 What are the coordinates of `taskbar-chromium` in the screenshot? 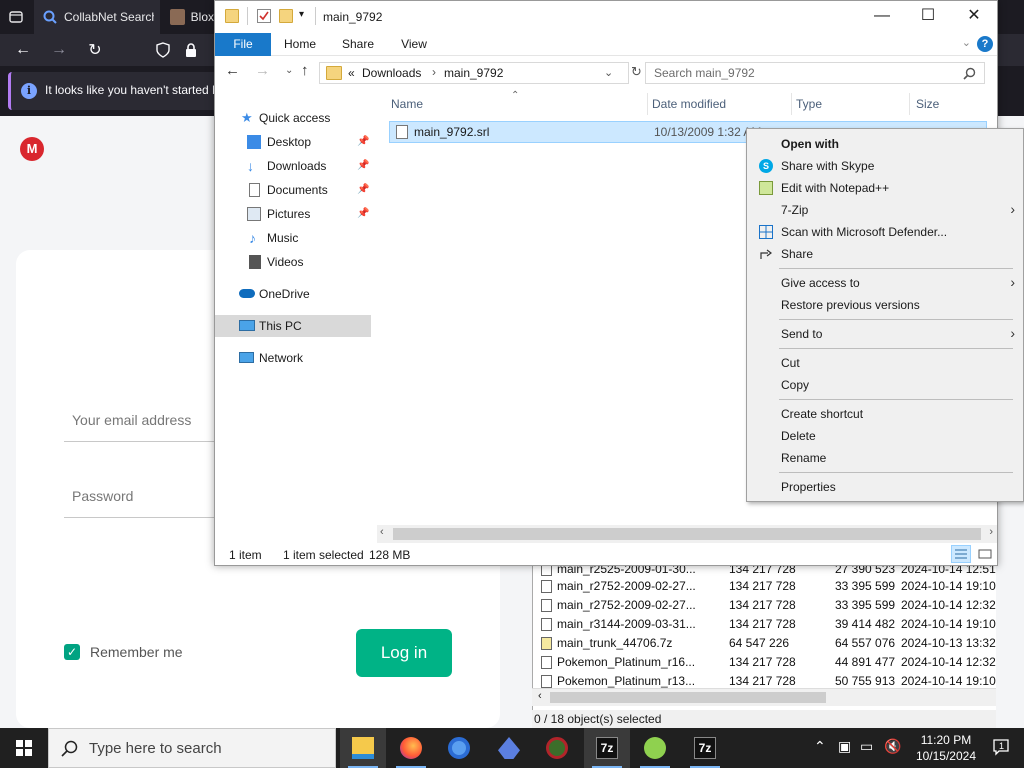 It's located at (459, 748).